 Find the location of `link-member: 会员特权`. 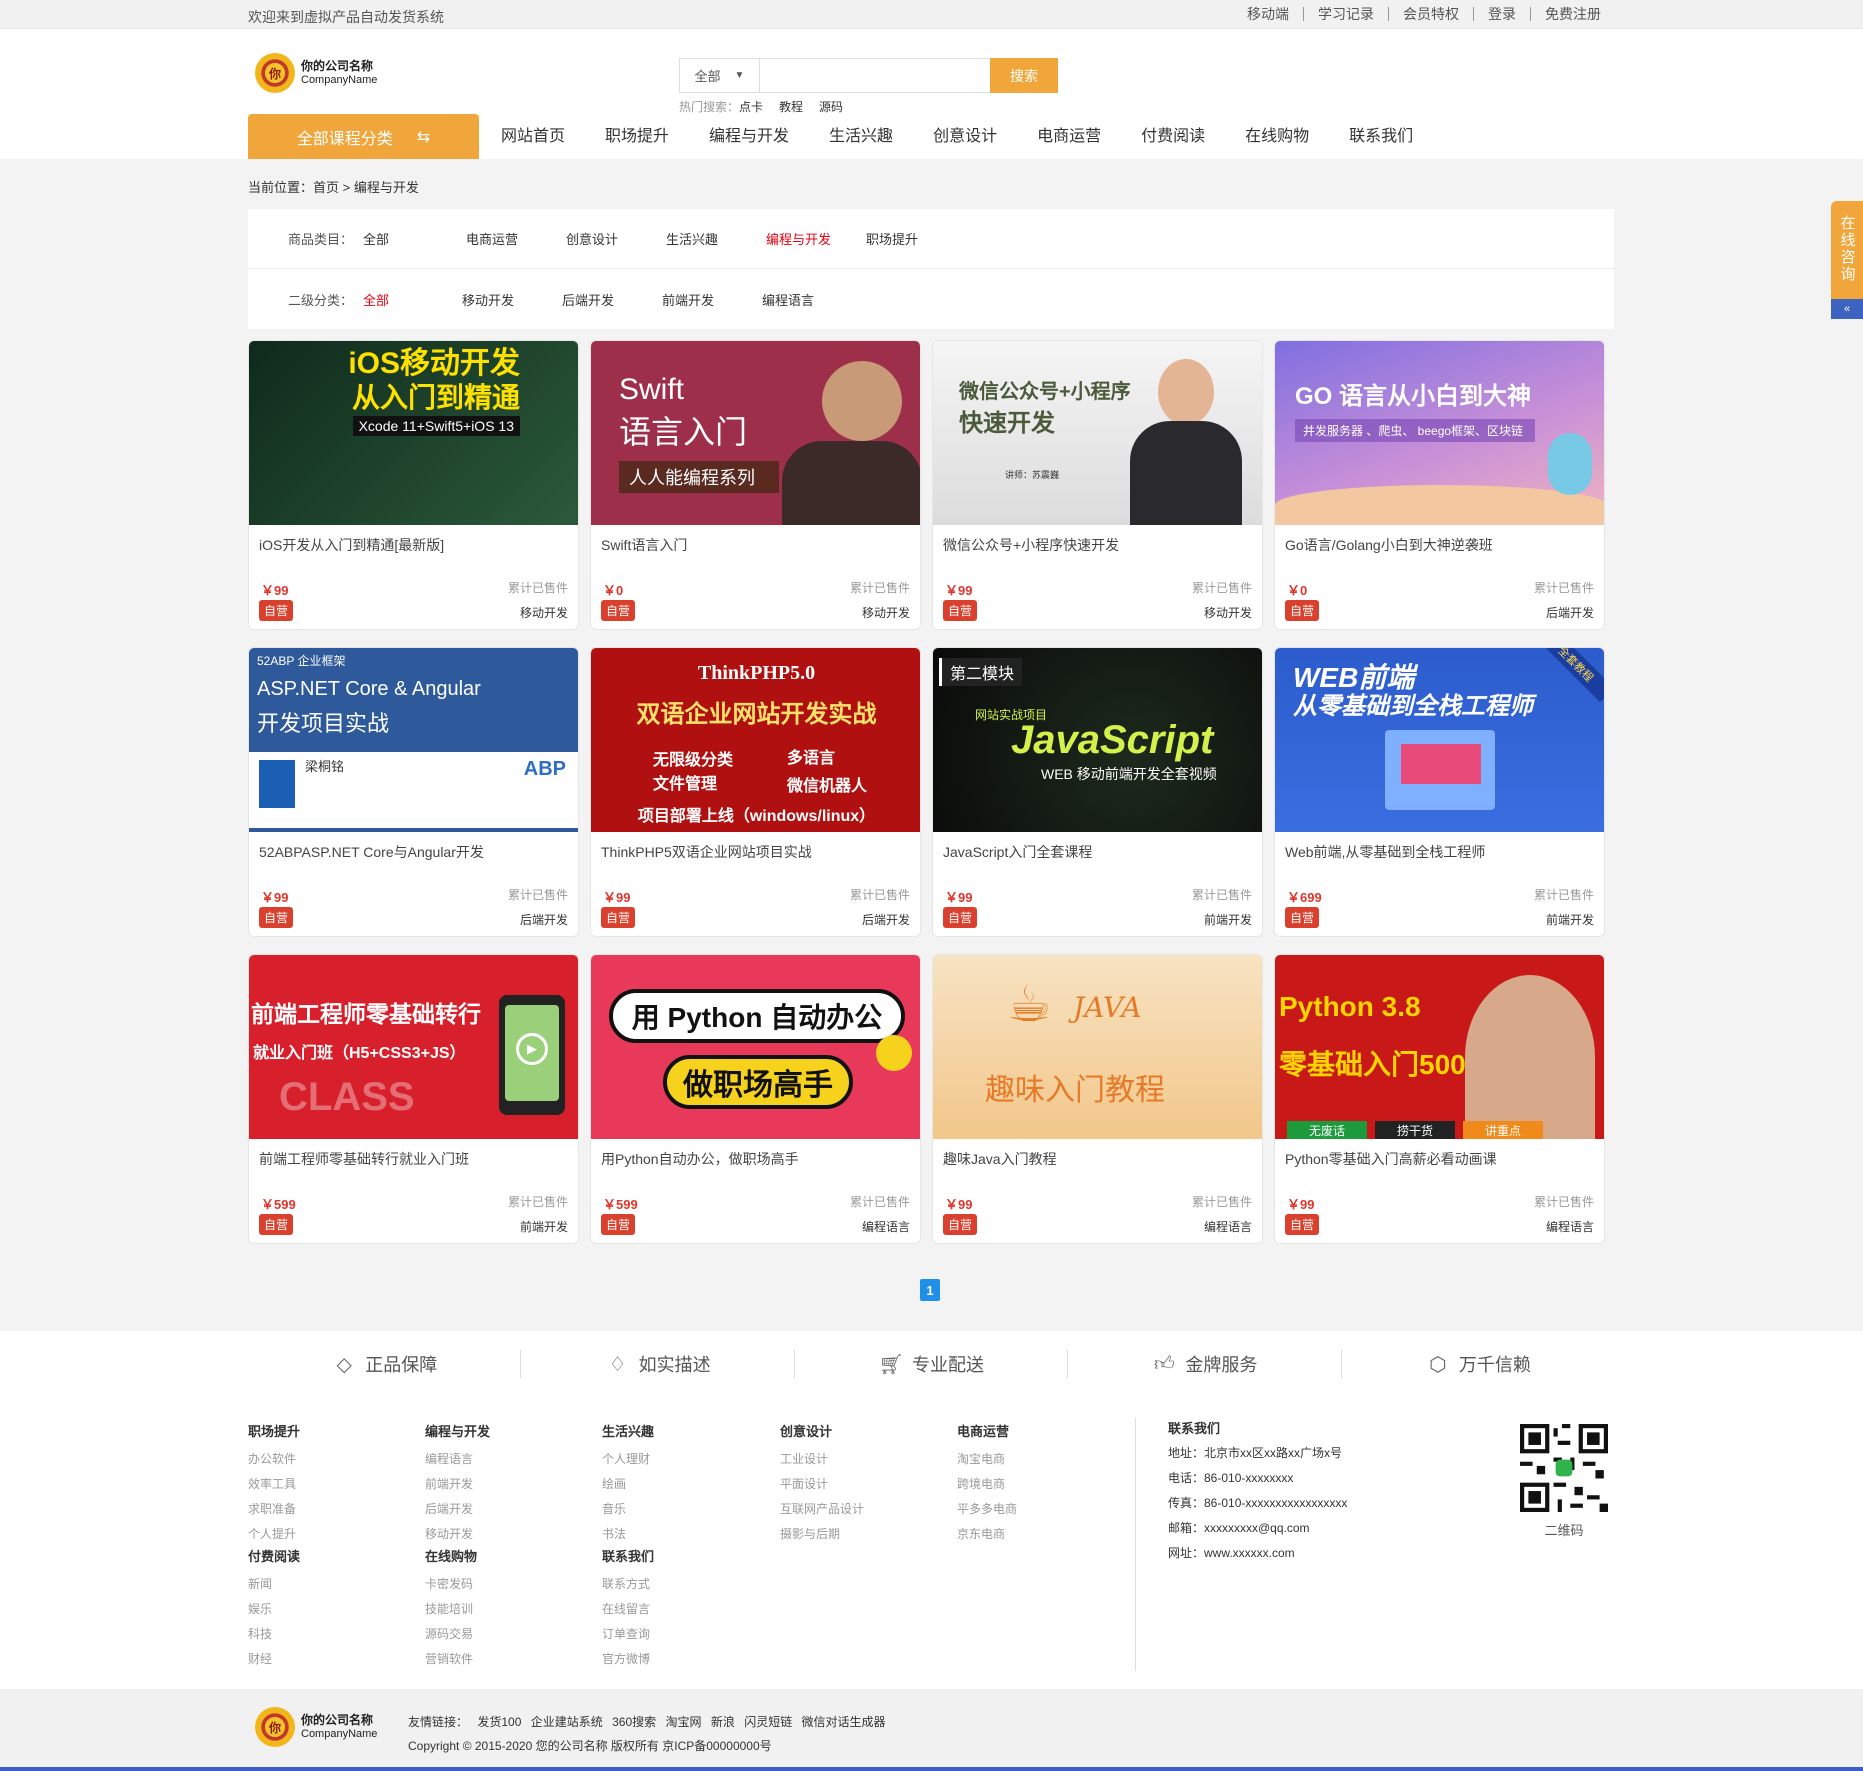

link-member: 会员特权 is located at coordinates (1430, 14).